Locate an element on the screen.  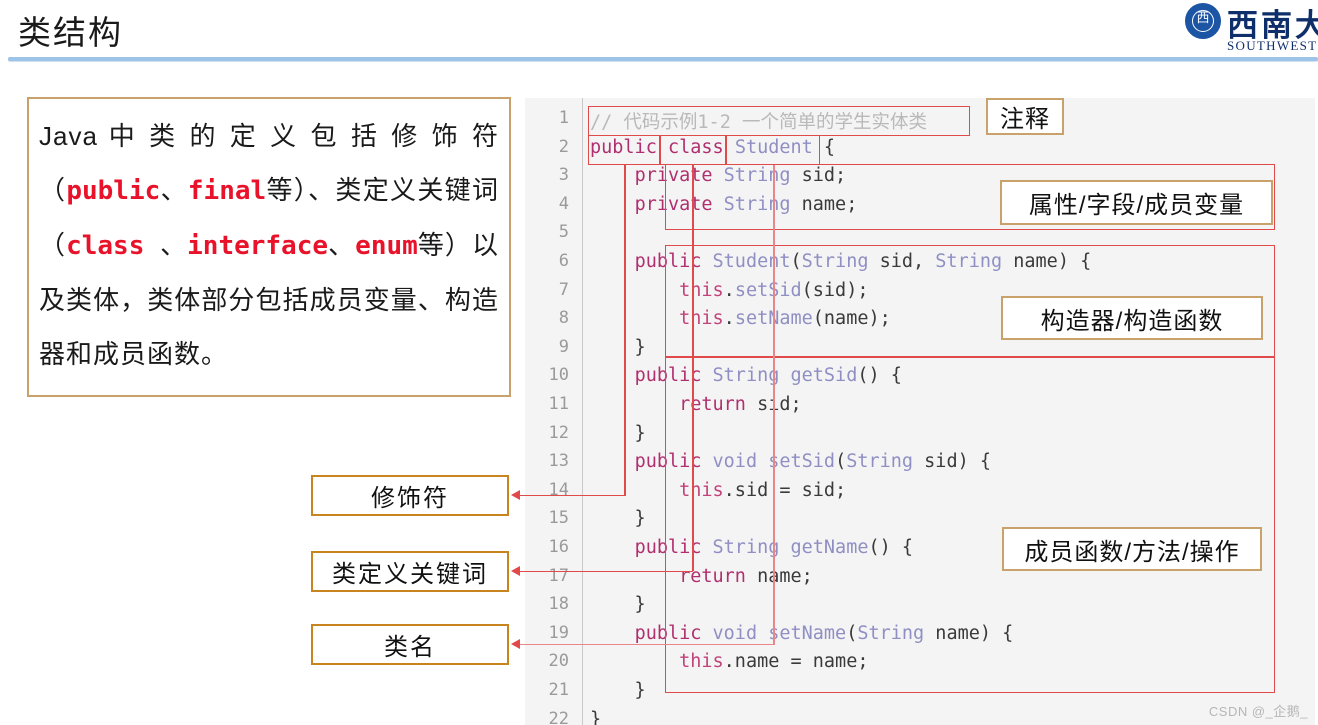
code-line: public String getName() { is located at coordinates (751, 547).